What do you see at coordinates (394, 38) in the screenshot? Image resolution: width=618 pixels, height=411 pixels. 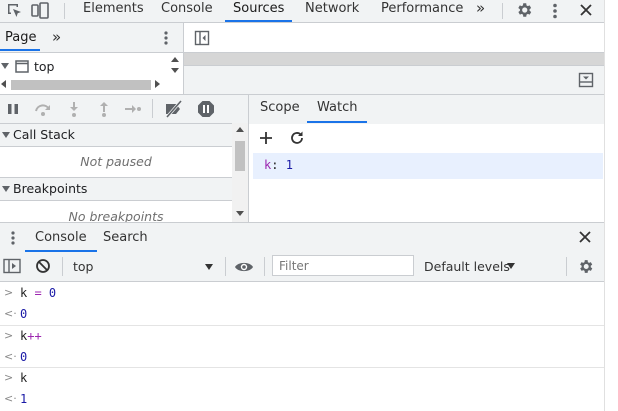 I see `editor-header` at bounding box center [394, 38].